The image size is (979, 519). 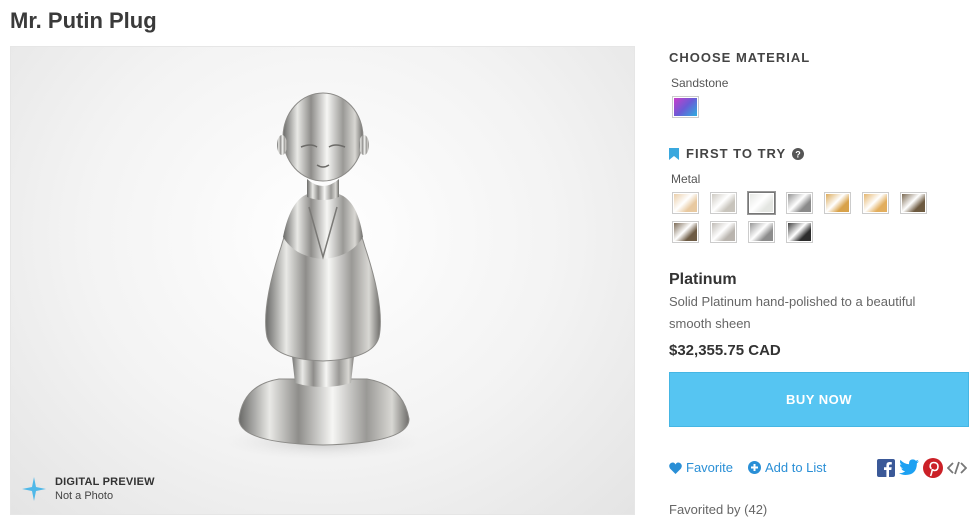 What do you see at coordinates (909, 467) in the screenshot?
I see `twitter-icon` at bounding box center [909, 467].